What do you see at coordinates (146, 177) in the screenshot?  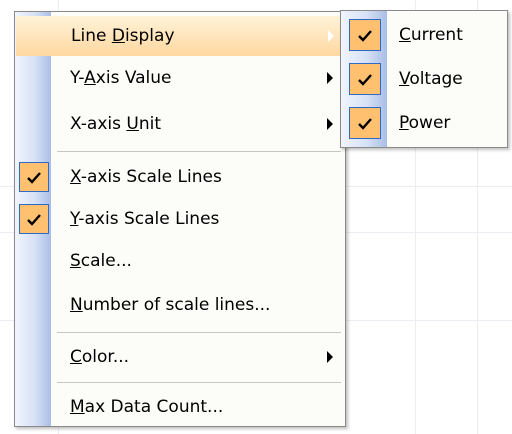 I see `menu-item-label: X-axis Scale Lines` at bounding box center [146, 177].